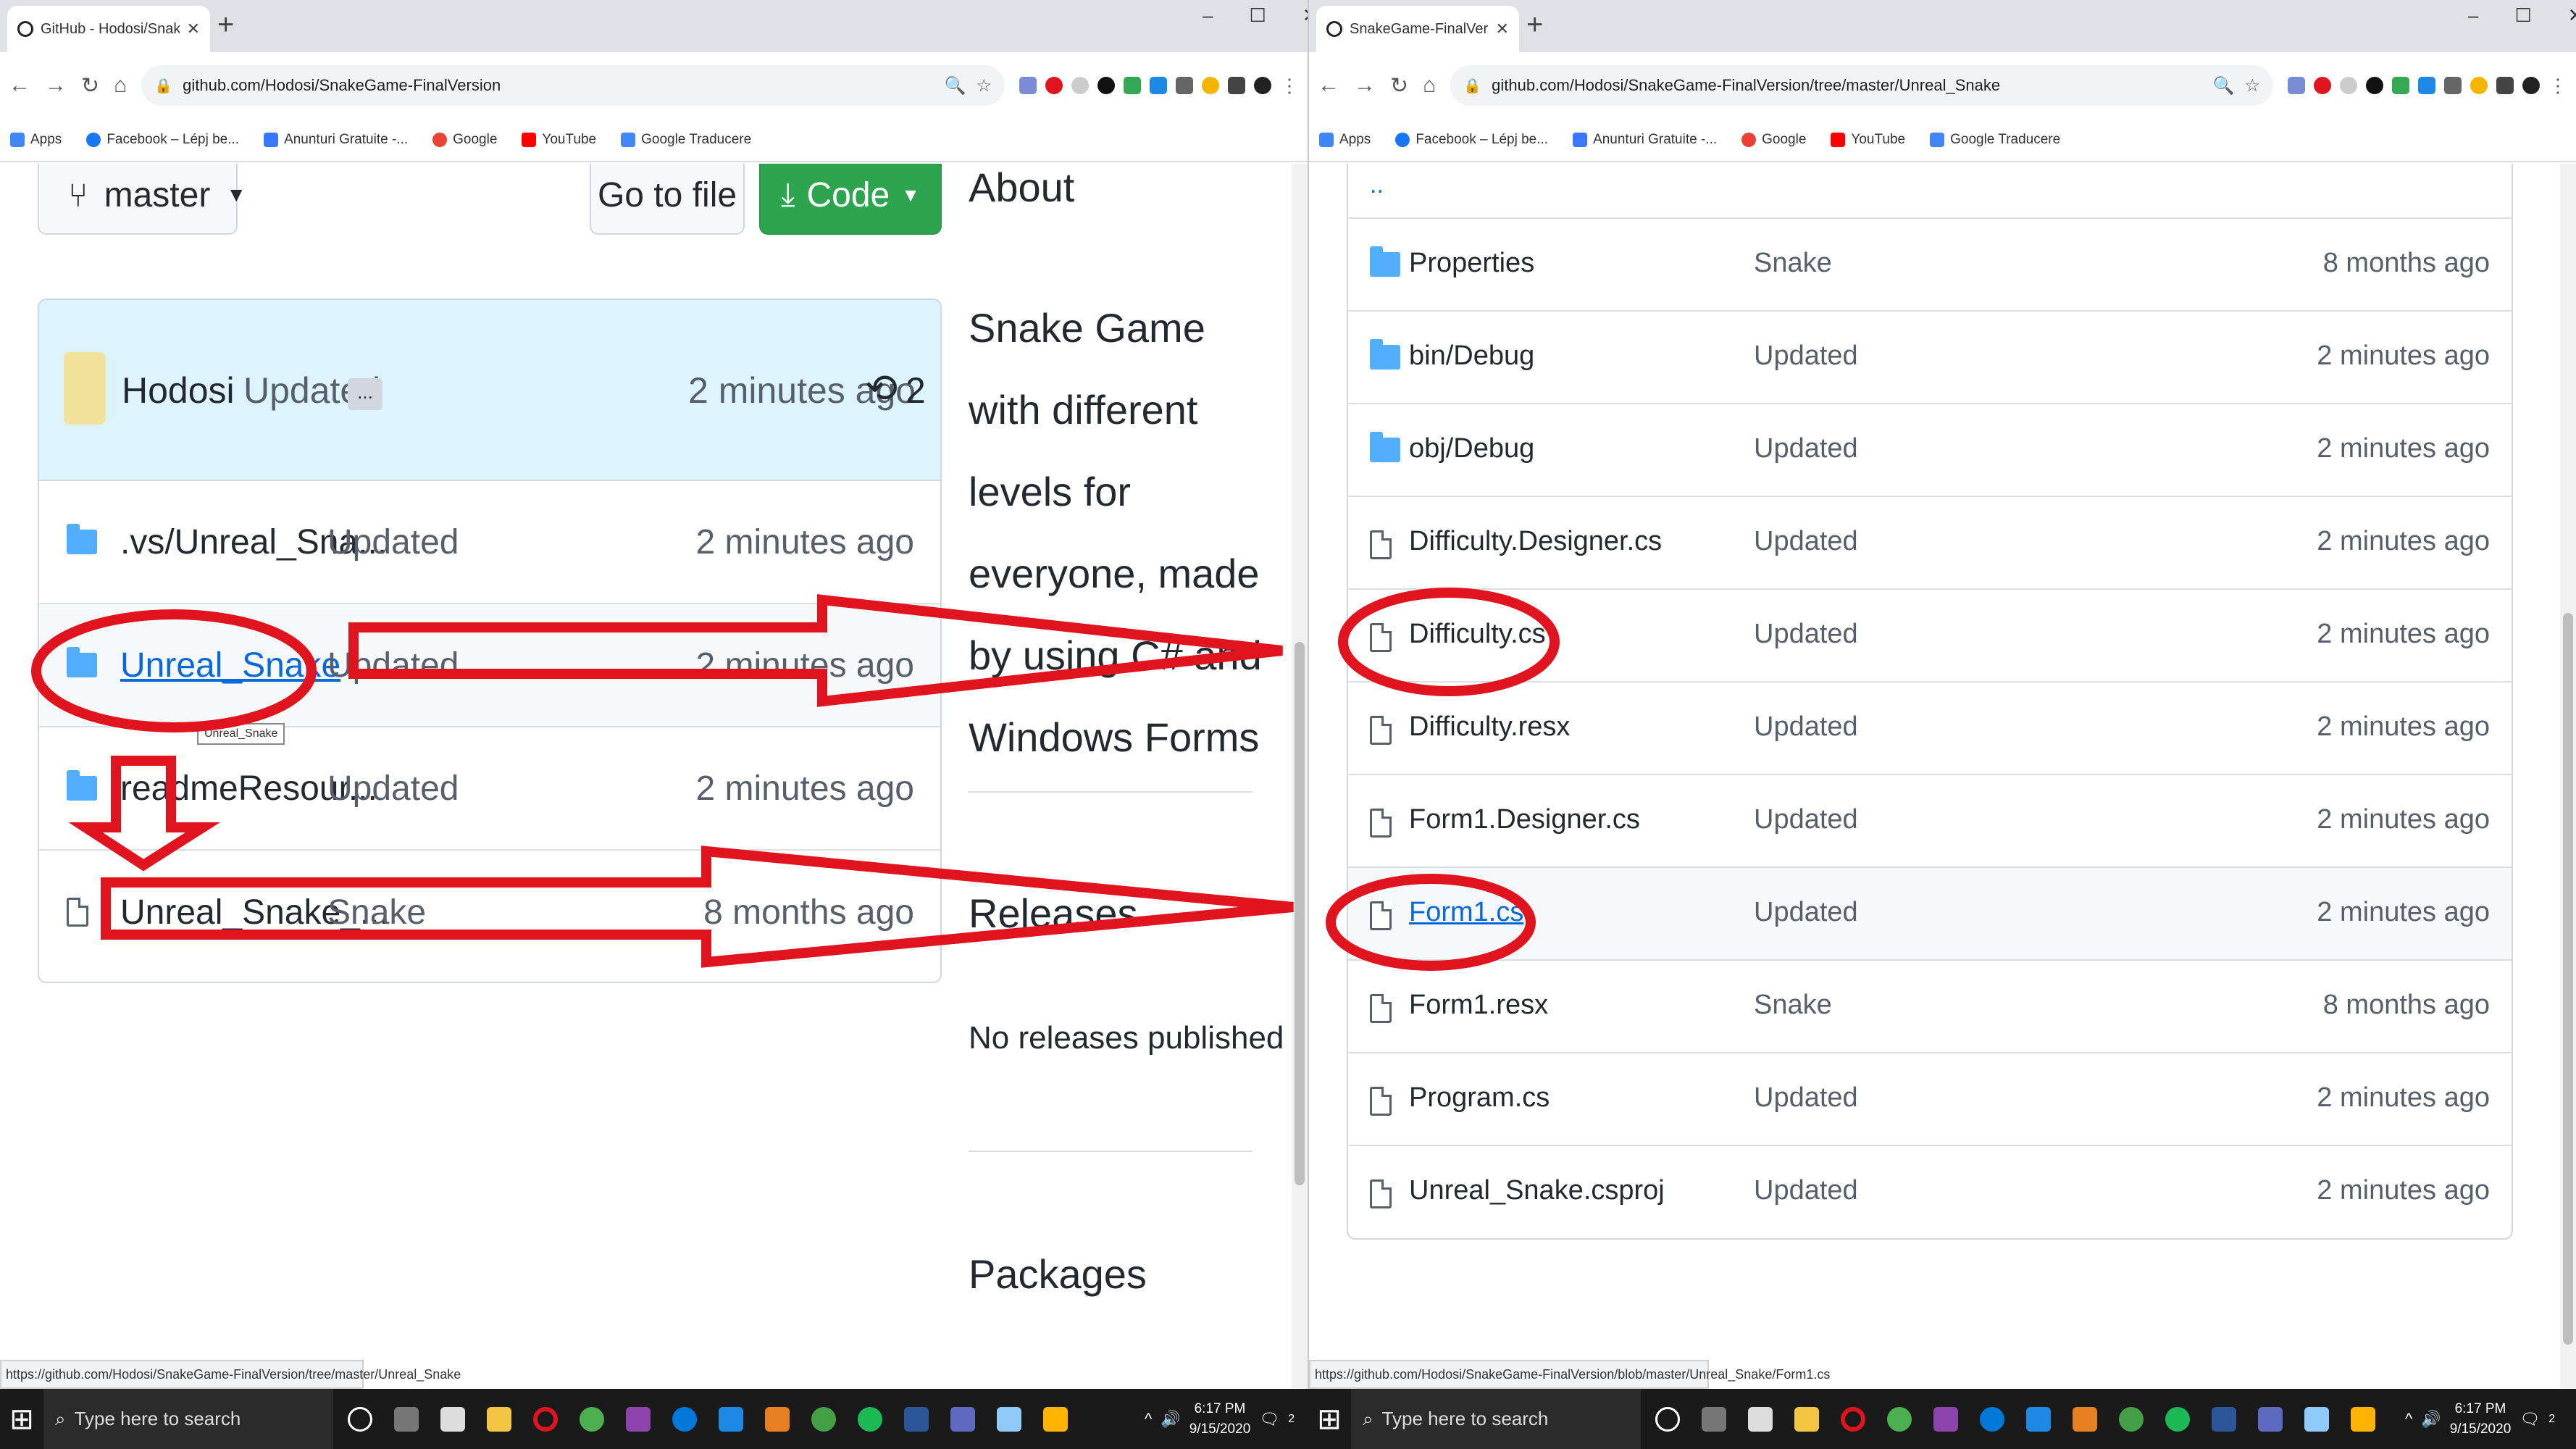 This screenshot has height=1449, width=2576. Describe the element at coordinates (489, 789) in the screenshot. I see `file-row: readmeResour... Updated 2 minutes ago` at that location.